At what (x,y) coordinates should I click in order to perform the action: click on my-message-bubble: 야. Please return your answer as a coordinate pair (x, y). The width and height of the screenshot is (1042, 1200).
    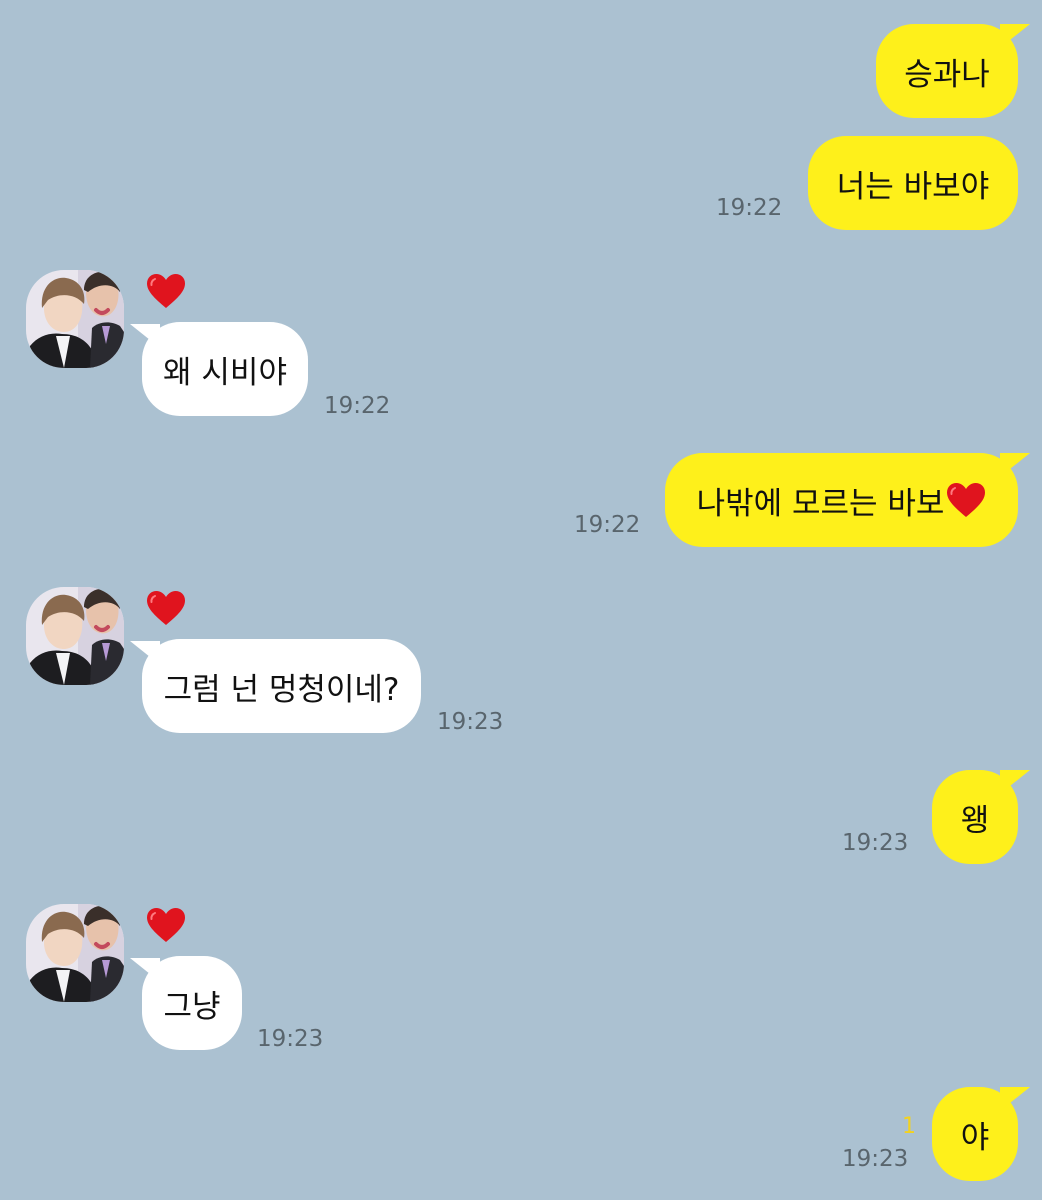
    Looking at the image, I should click on (981, 1134).